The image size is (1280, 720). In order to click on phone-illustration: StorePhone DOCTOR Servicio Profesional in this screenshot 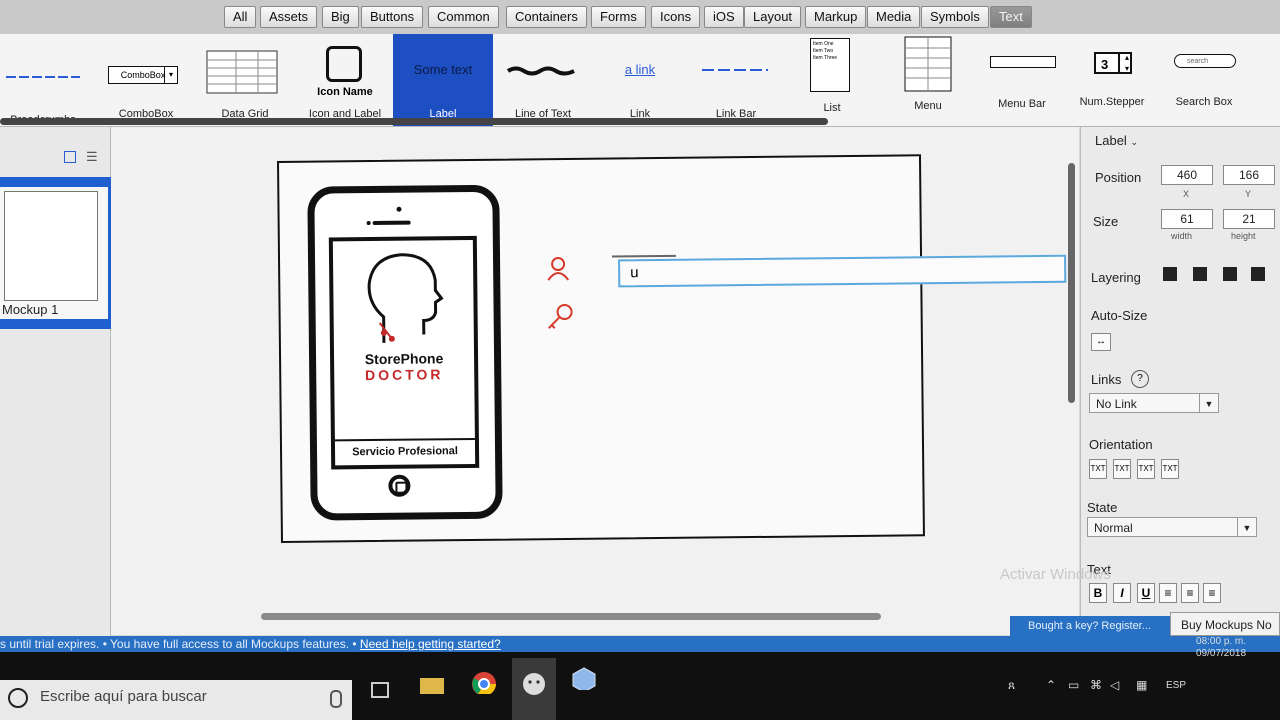, I will do `click(405, 352)`.